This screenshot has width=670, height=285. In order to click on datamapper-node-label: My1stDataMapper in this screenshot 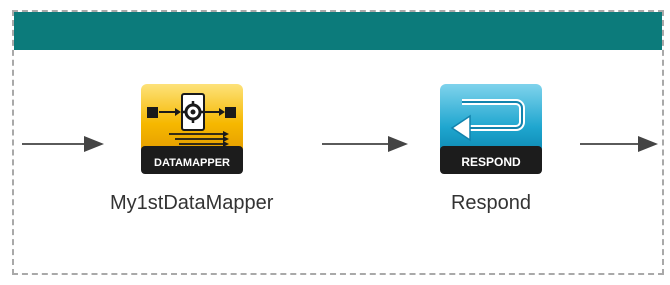, I will do `click(192, 203)`.